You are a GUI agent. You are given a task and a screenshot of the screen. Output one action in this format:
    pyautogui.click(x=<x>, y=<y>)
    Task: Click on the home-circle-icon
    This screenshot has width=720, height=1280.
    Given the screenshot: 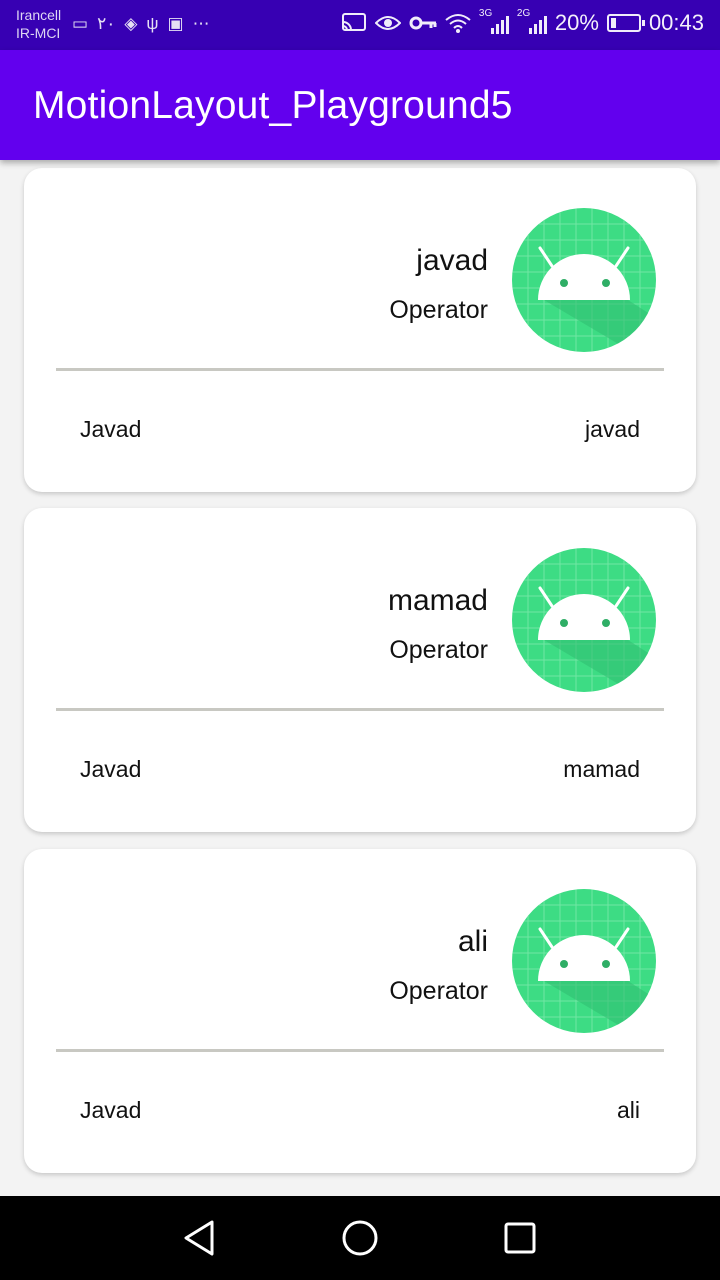 What is the action you would take?
    pyautogui.click(x=360, y=1238)
    